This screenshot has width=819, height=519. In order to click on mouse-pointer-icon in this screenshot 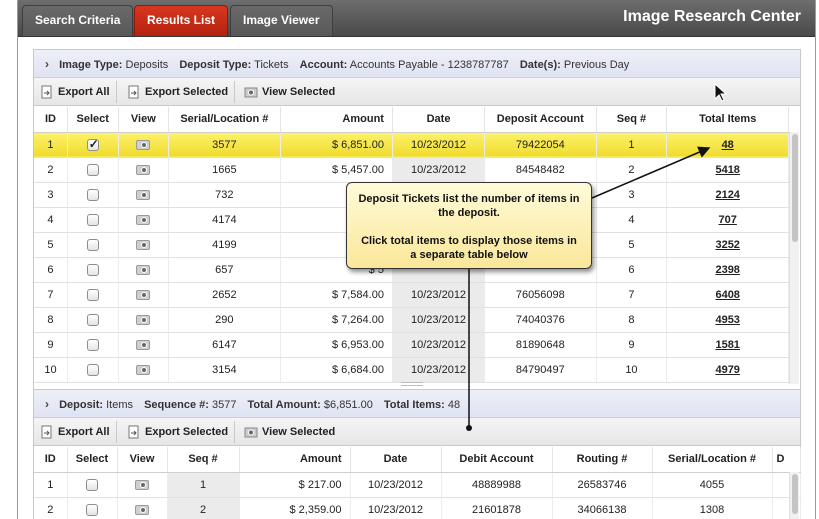, I will do `click(721, 92)`.